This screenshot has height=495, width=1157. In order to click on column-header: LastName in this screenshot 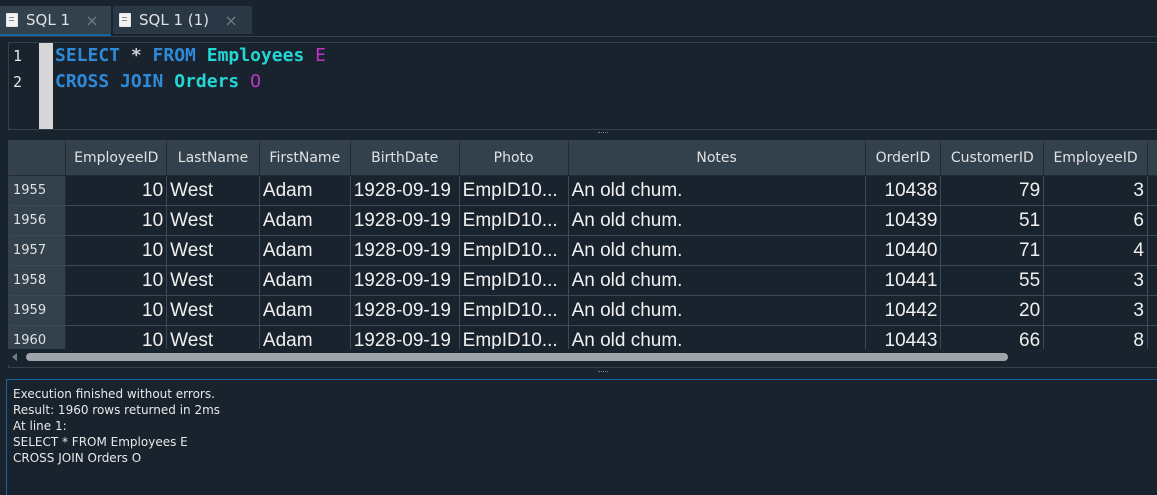, I will do `click(213, 158)`.